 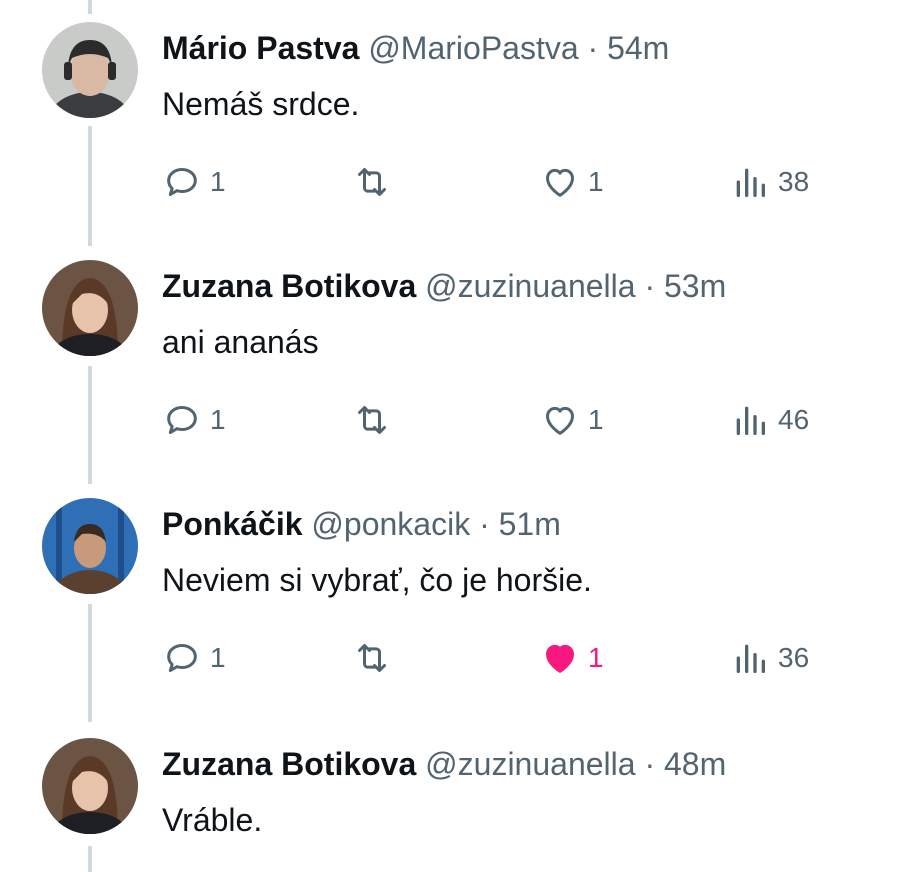 I want to click on tweet-text: Neviem si vybrať, čo je horšie., so click(x=377, y=580).